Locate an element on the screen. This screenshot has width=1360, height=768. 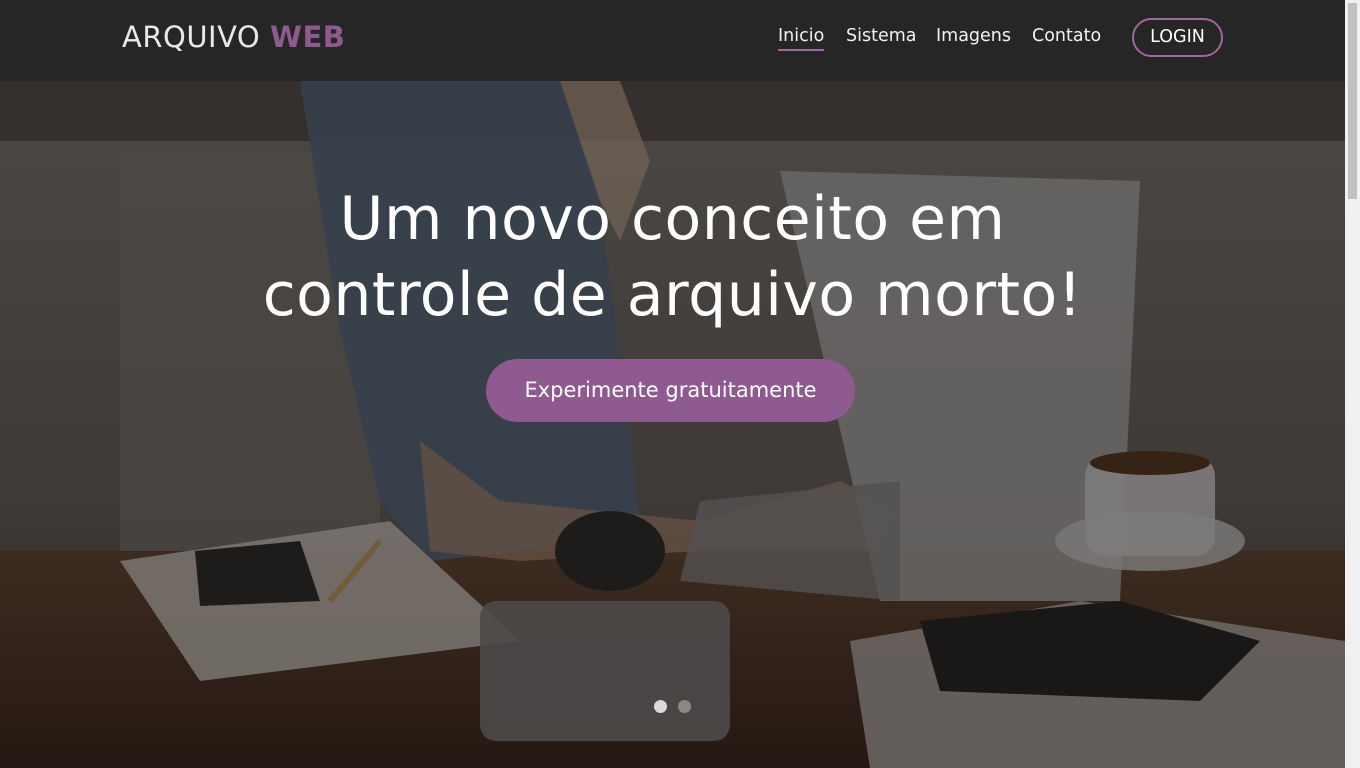
hero-headline-line-1: Um novo conceito em is located at coordinates (672, 219).